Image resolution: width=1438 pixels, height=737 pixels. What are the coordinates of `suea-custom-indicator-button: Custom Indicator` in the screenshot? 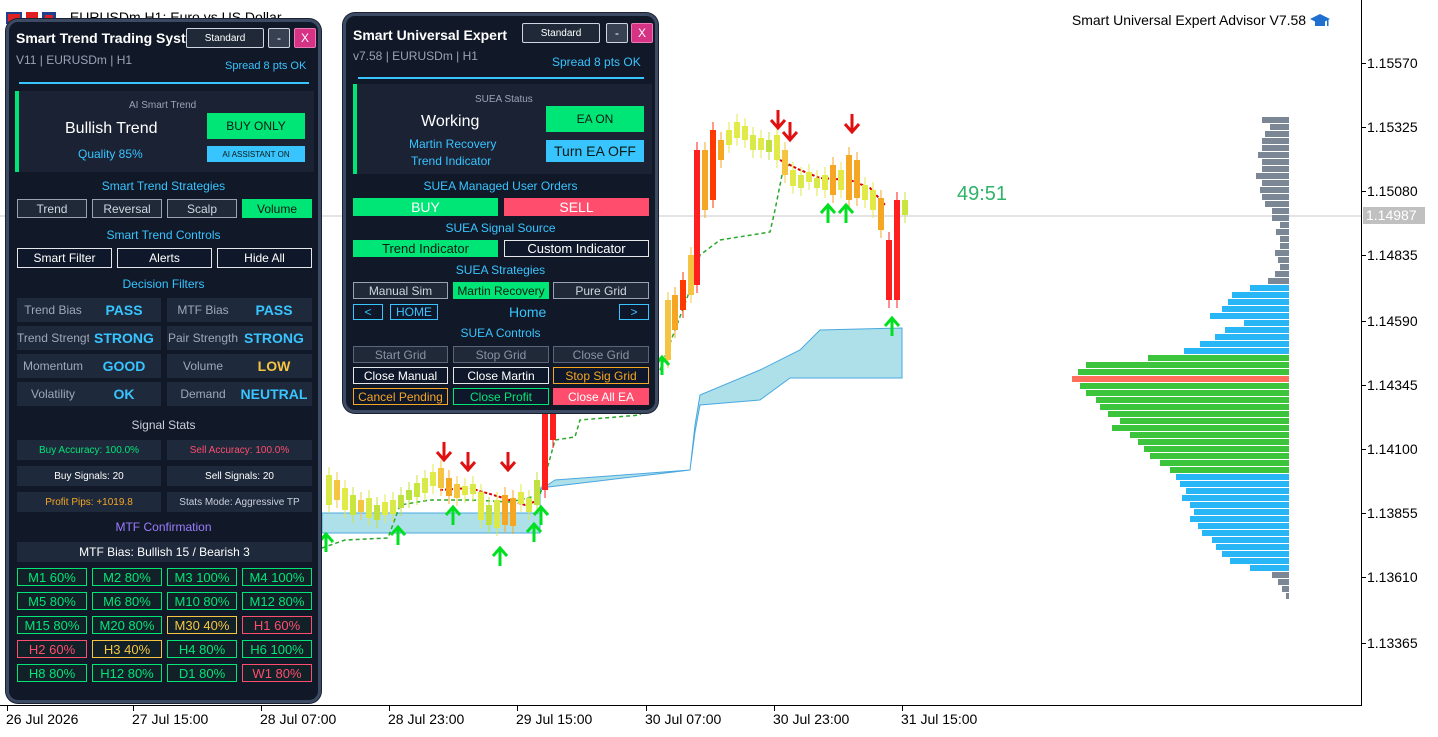 It's located at (576, 248).